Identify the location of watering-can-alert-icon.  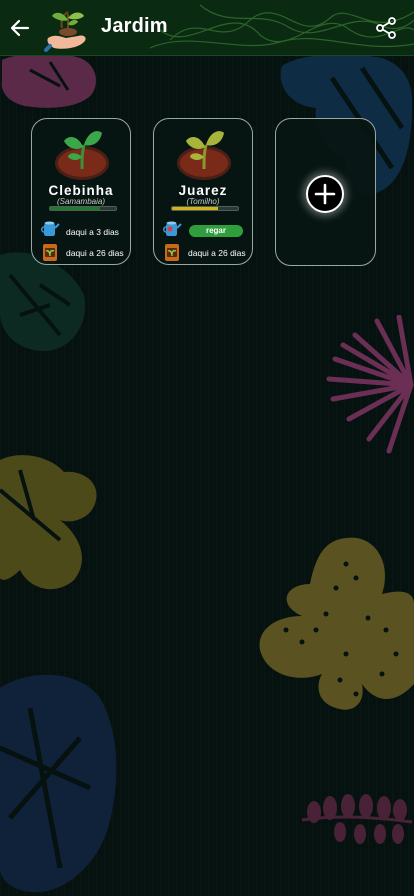
(172, 228).